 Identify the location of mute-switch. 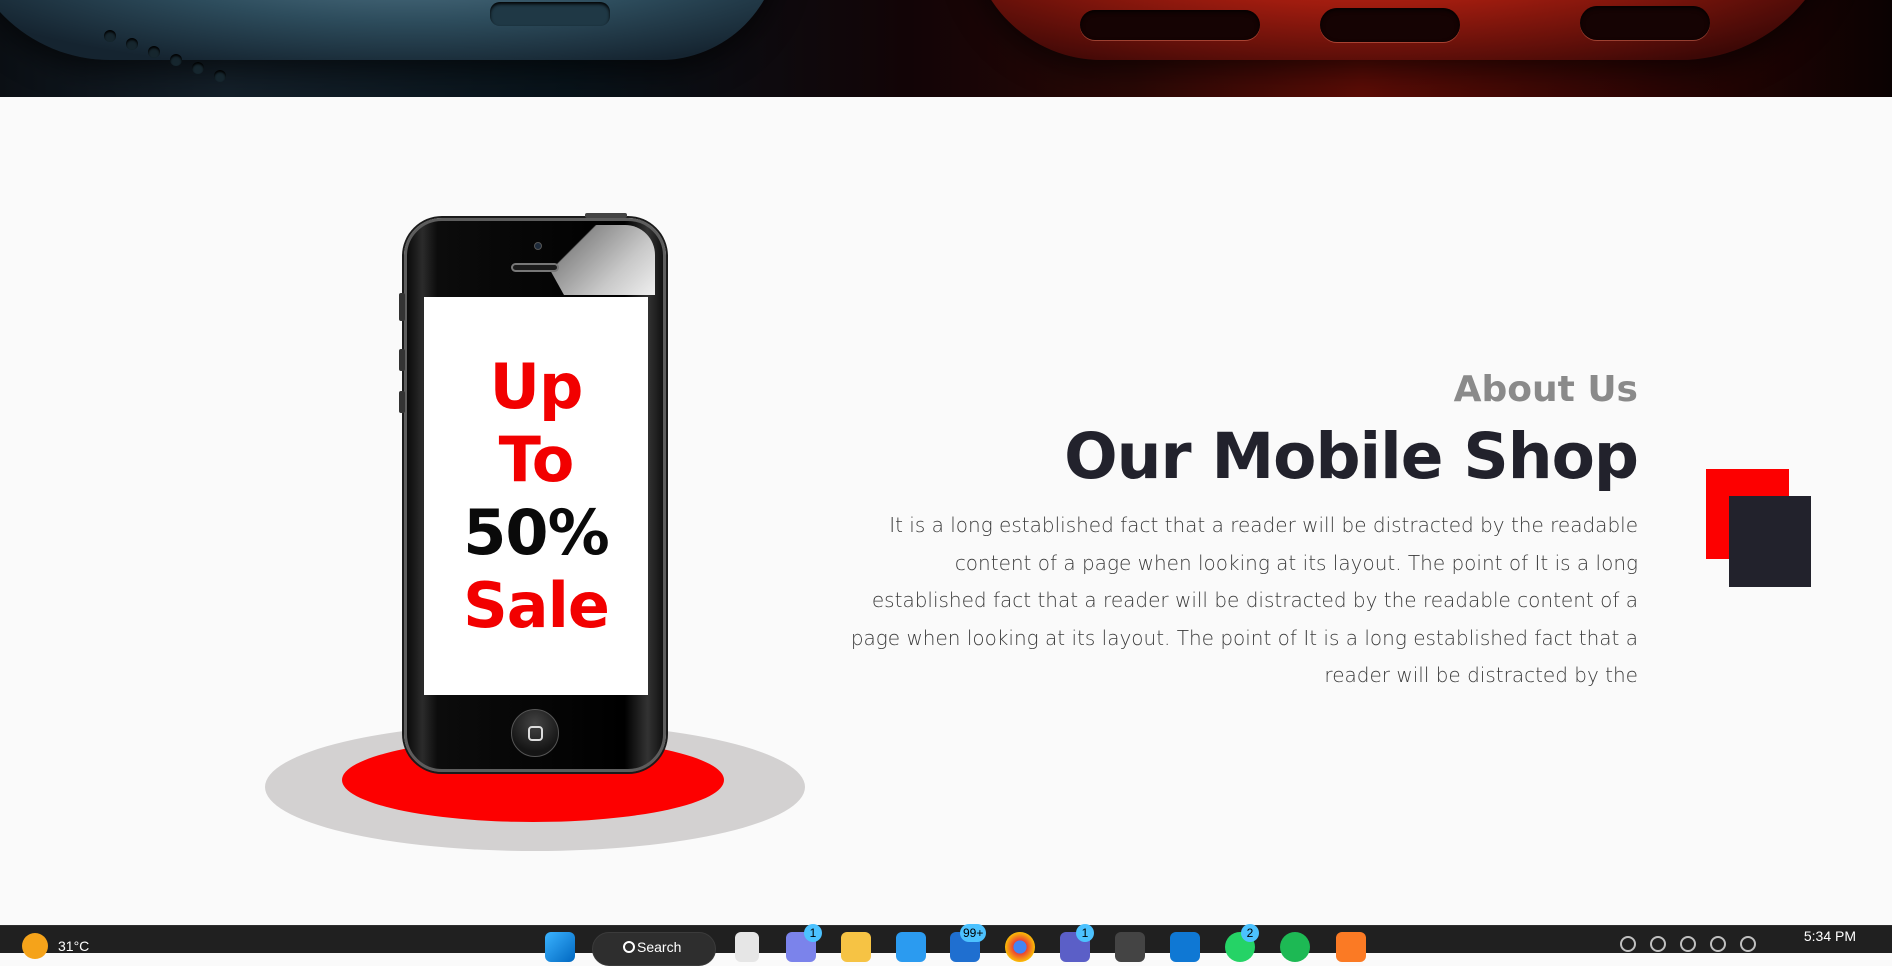
(402, 307).